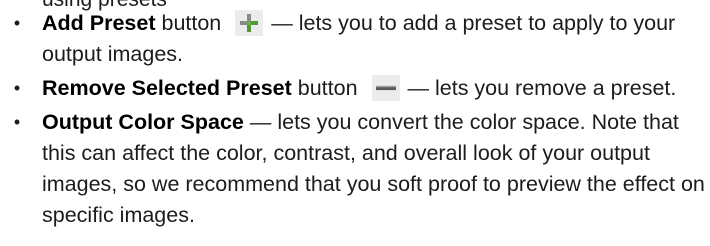 This screenshot has height=246, width=710. What do you see at coordinates (249, 23) in the screenshot?
I see `add-preset-icon` at bounding box center [249, 23].